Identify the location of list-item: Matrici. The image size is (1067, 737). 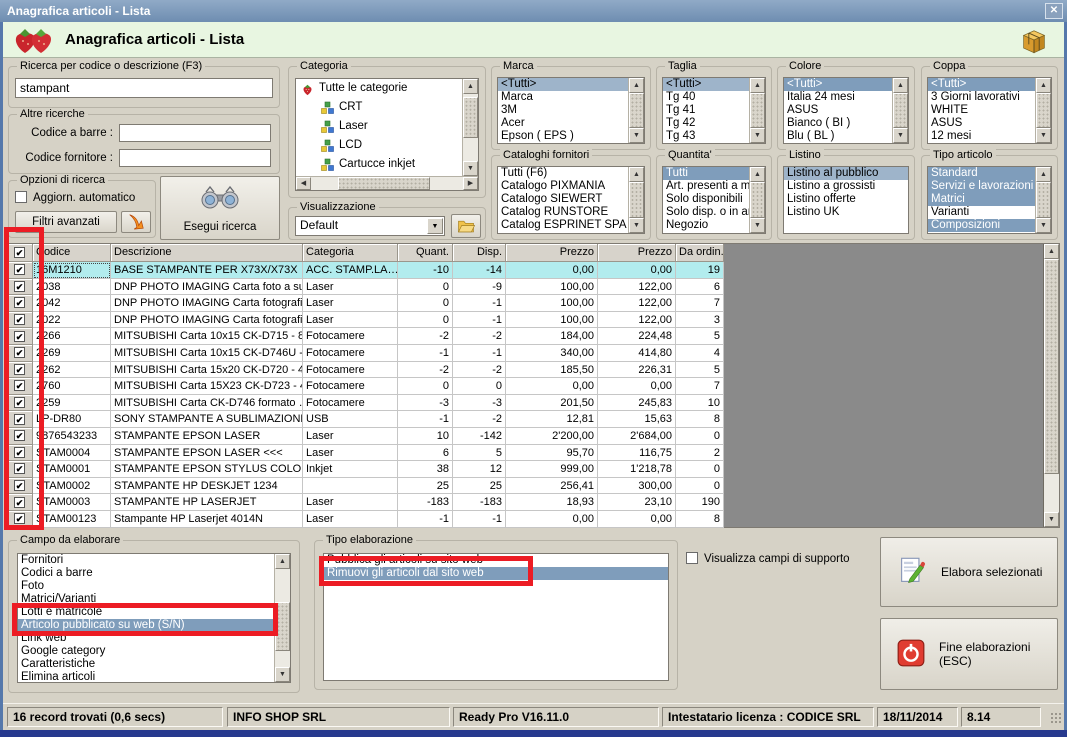
(981, 199).